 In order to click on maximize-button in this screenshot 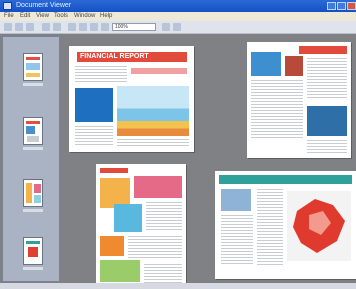, I will do `click(341, 6)`.